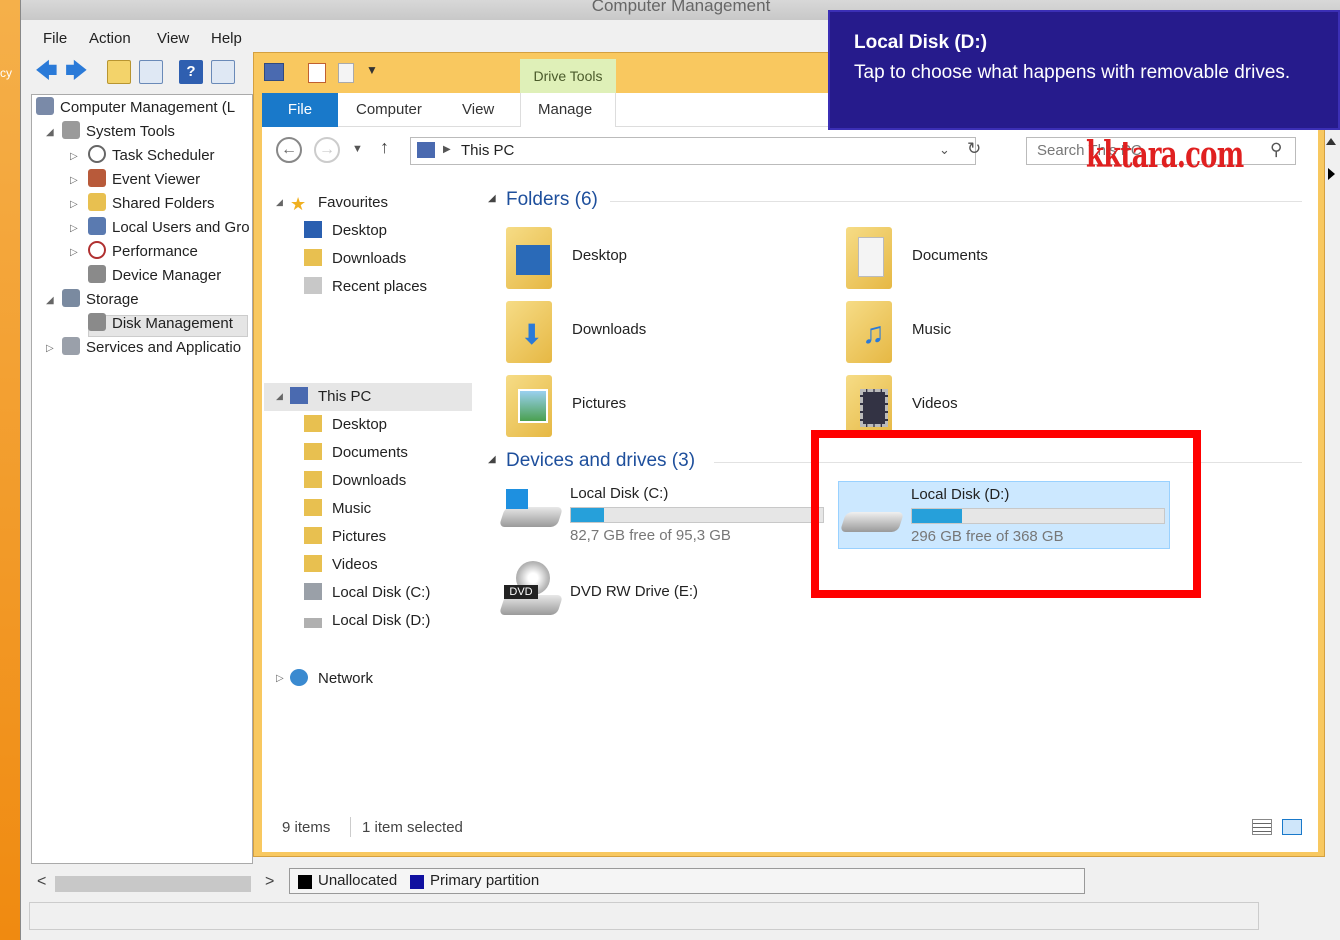 Image resolution: width=1340 pixels, height=940 pixels. What do you see at coordinates (656, 336) in the screenshot?
I see `folder-downloads: ⬇ Downloads` at bounding box center [656, 336].